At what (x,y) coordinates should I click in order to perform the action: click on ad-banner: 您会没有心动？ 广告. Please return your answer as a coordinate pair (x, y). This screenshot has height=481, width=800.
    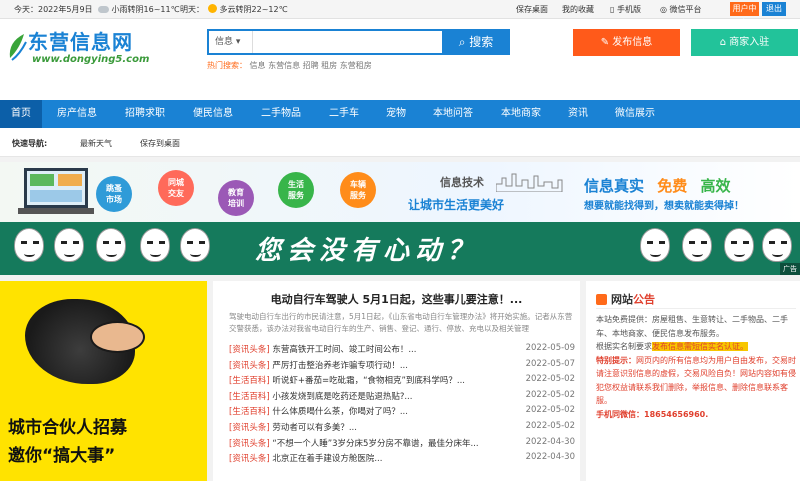
    Looking at the image, I should click on (400, 248).